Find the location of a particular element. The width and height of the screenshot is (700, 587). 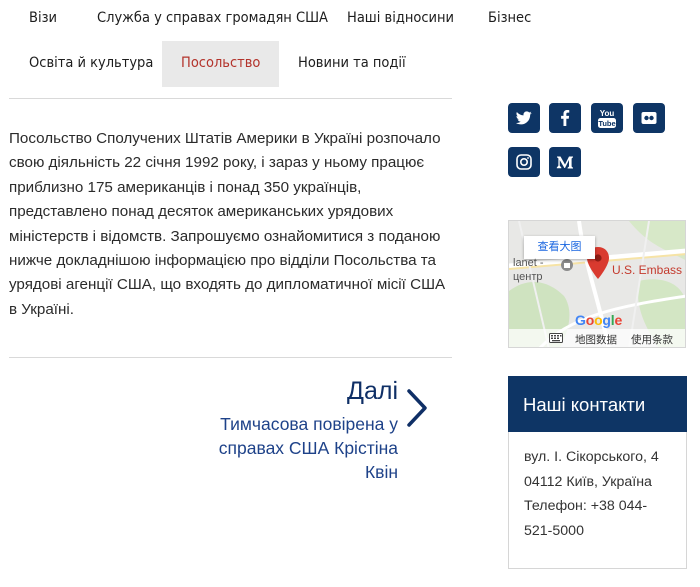

facebook-icon is located at coordinates (565, 118).